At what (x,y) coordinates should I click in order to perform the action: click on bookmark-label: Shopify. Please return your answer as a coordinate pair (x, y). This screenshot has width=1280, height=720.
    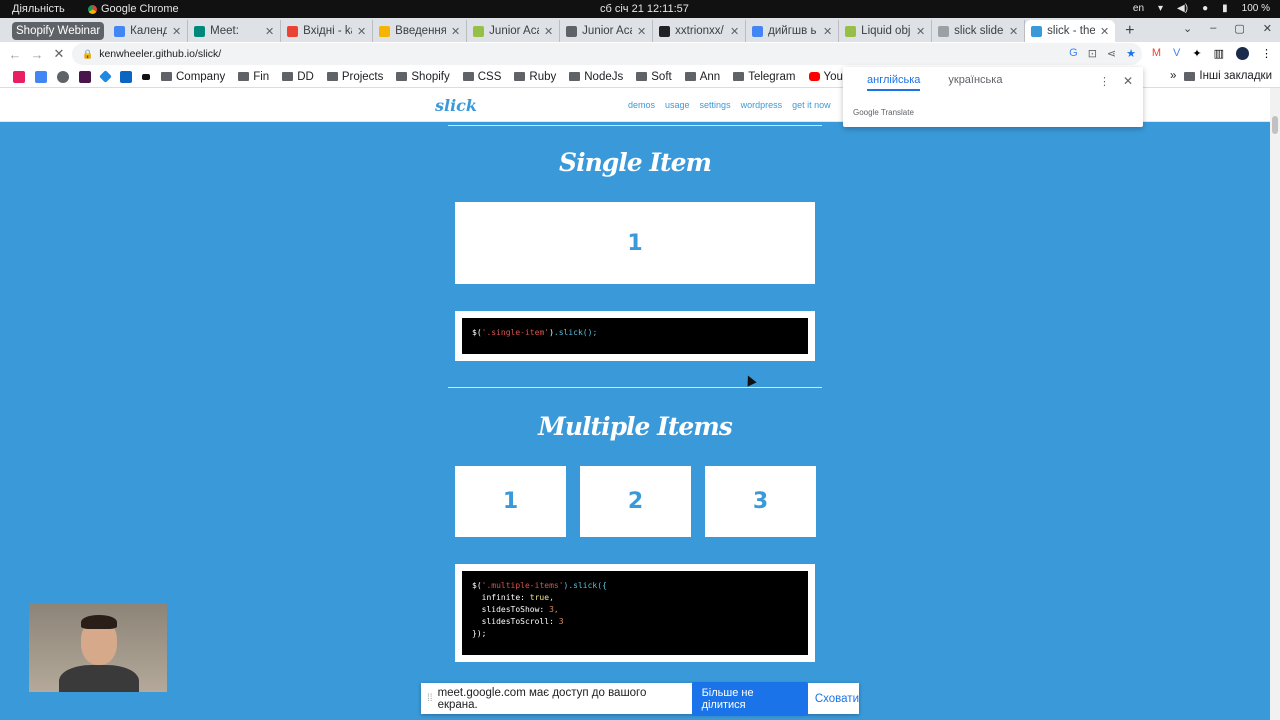
    Looking at the image, I should click on (430, 76).